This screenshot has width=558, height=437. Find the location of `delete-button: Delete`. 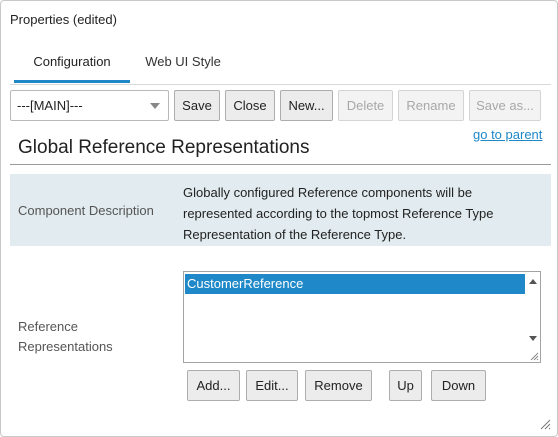

delete-button: Delete is located at coordinates (365, 105).